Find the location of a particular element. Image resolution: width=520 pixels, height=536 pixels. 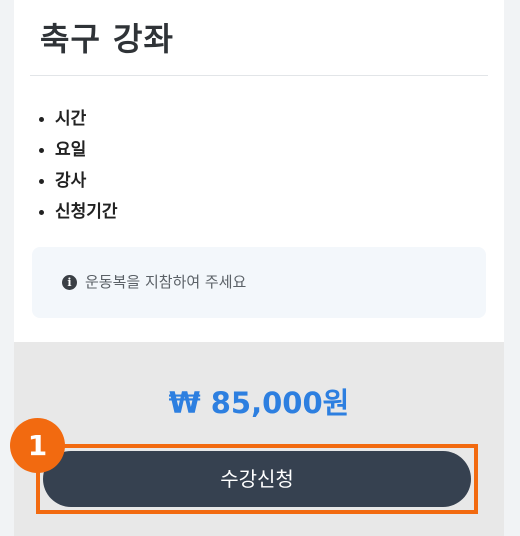

step-number-badge: 1 is located at coordinates (37, 445).